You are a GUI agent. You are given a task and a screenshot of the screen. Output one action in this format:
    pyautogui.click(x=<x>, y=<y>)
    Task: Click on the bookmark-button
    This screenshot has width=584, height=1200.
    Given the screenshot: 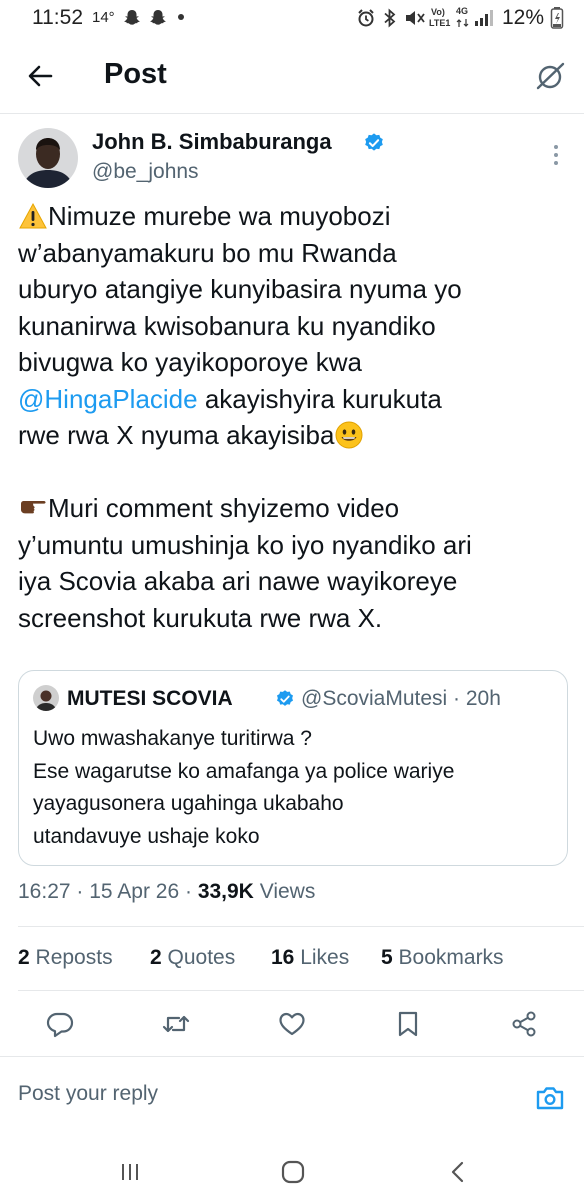 What is the action you would take?
    pyautogui.click(x=408, y=1024)
    